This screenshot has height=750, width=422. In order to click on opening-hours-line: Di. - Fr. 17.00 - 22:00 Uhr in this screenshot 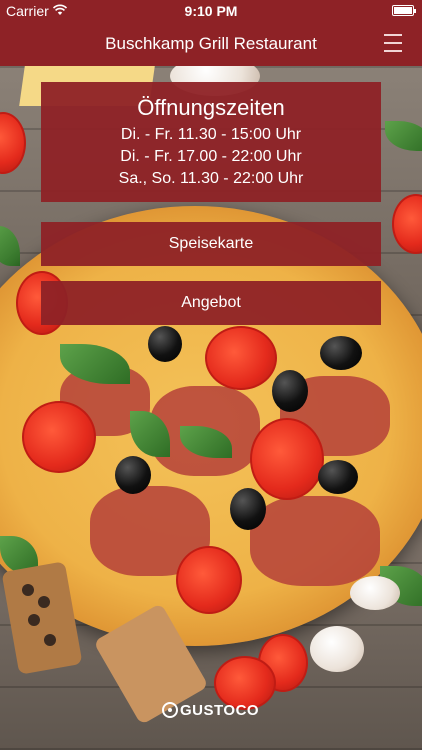, I will do `click(211, 156)`.